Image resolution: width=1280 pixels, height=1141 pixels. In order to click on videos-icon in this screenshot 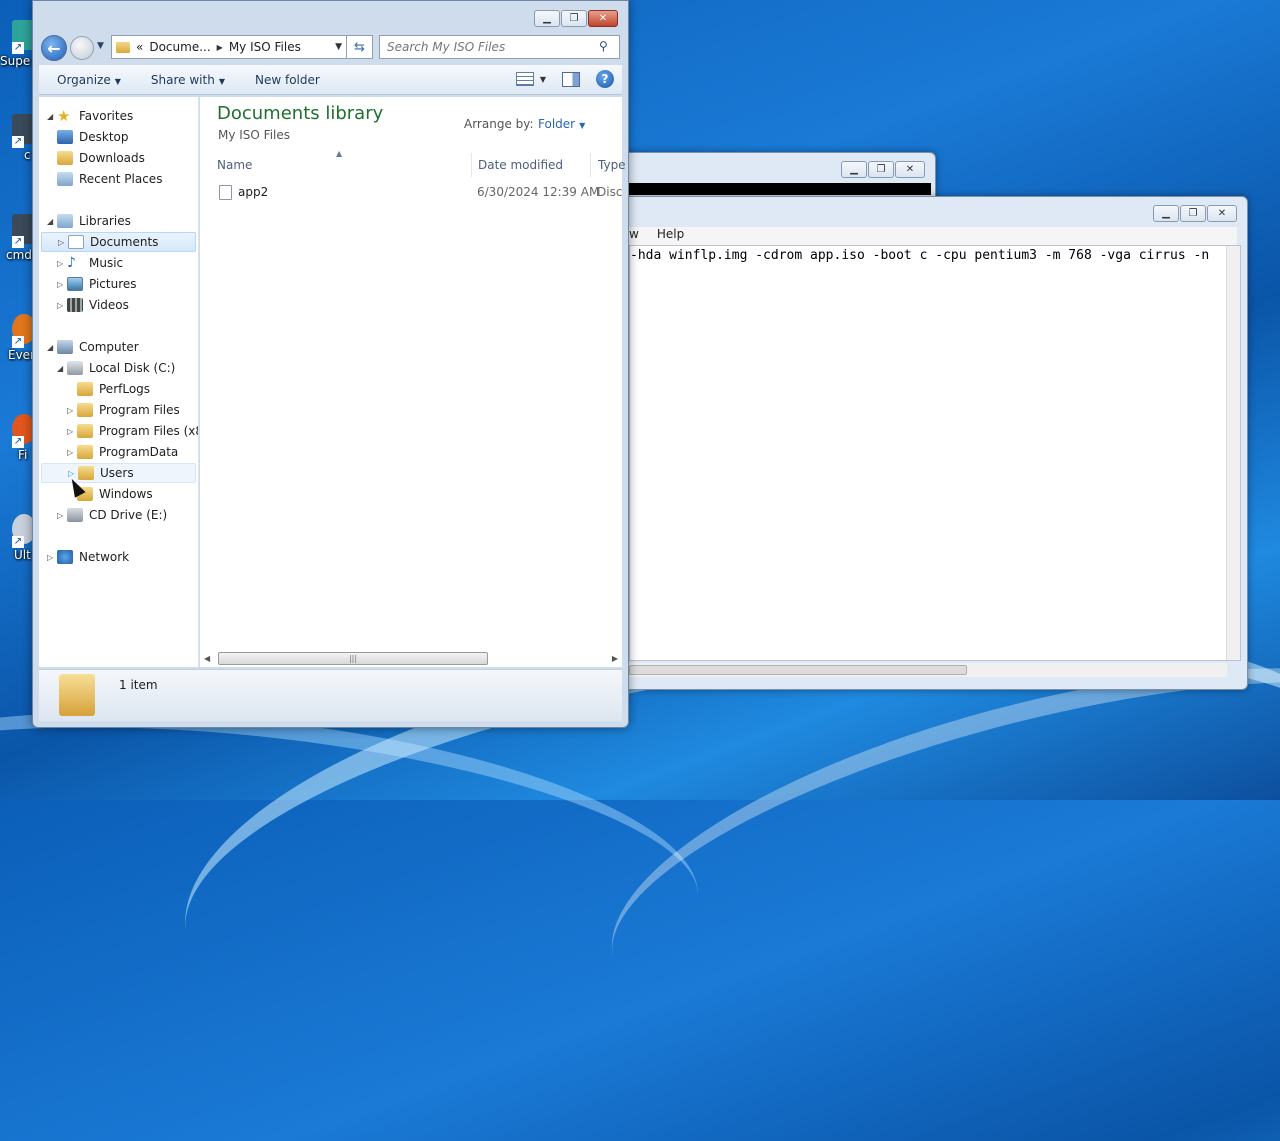, I will do `click(75, 305)`.